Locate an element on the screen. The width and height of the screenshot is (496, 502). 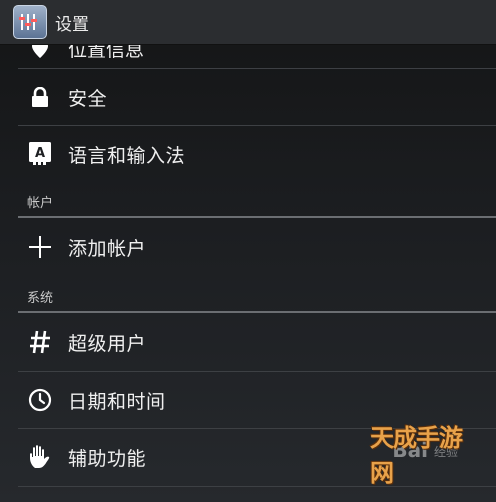
settings-item-label: 辅助功能 is located at coordinates (107, 458).